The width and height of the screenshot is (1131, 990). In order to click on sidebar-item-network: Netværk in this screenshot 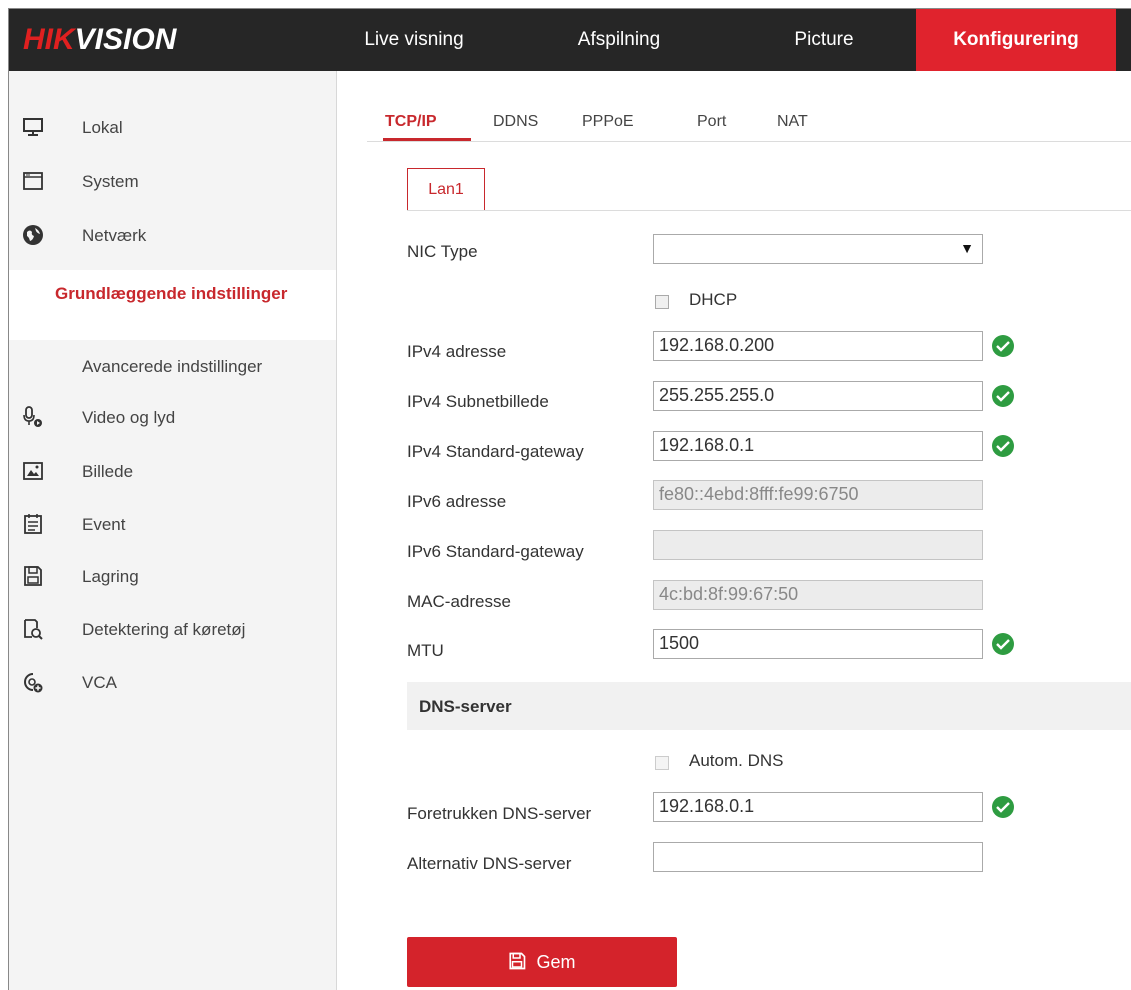, I will do `click(172, 235)`.